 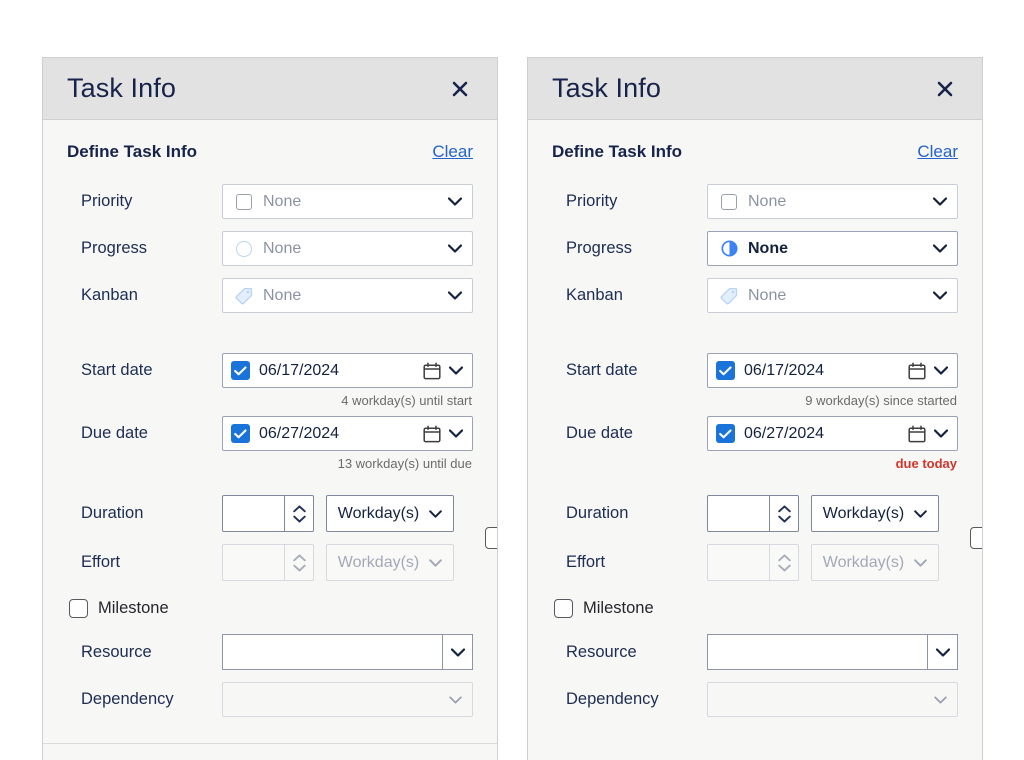 I want to click on effort-input, so click(x=253, y=562).